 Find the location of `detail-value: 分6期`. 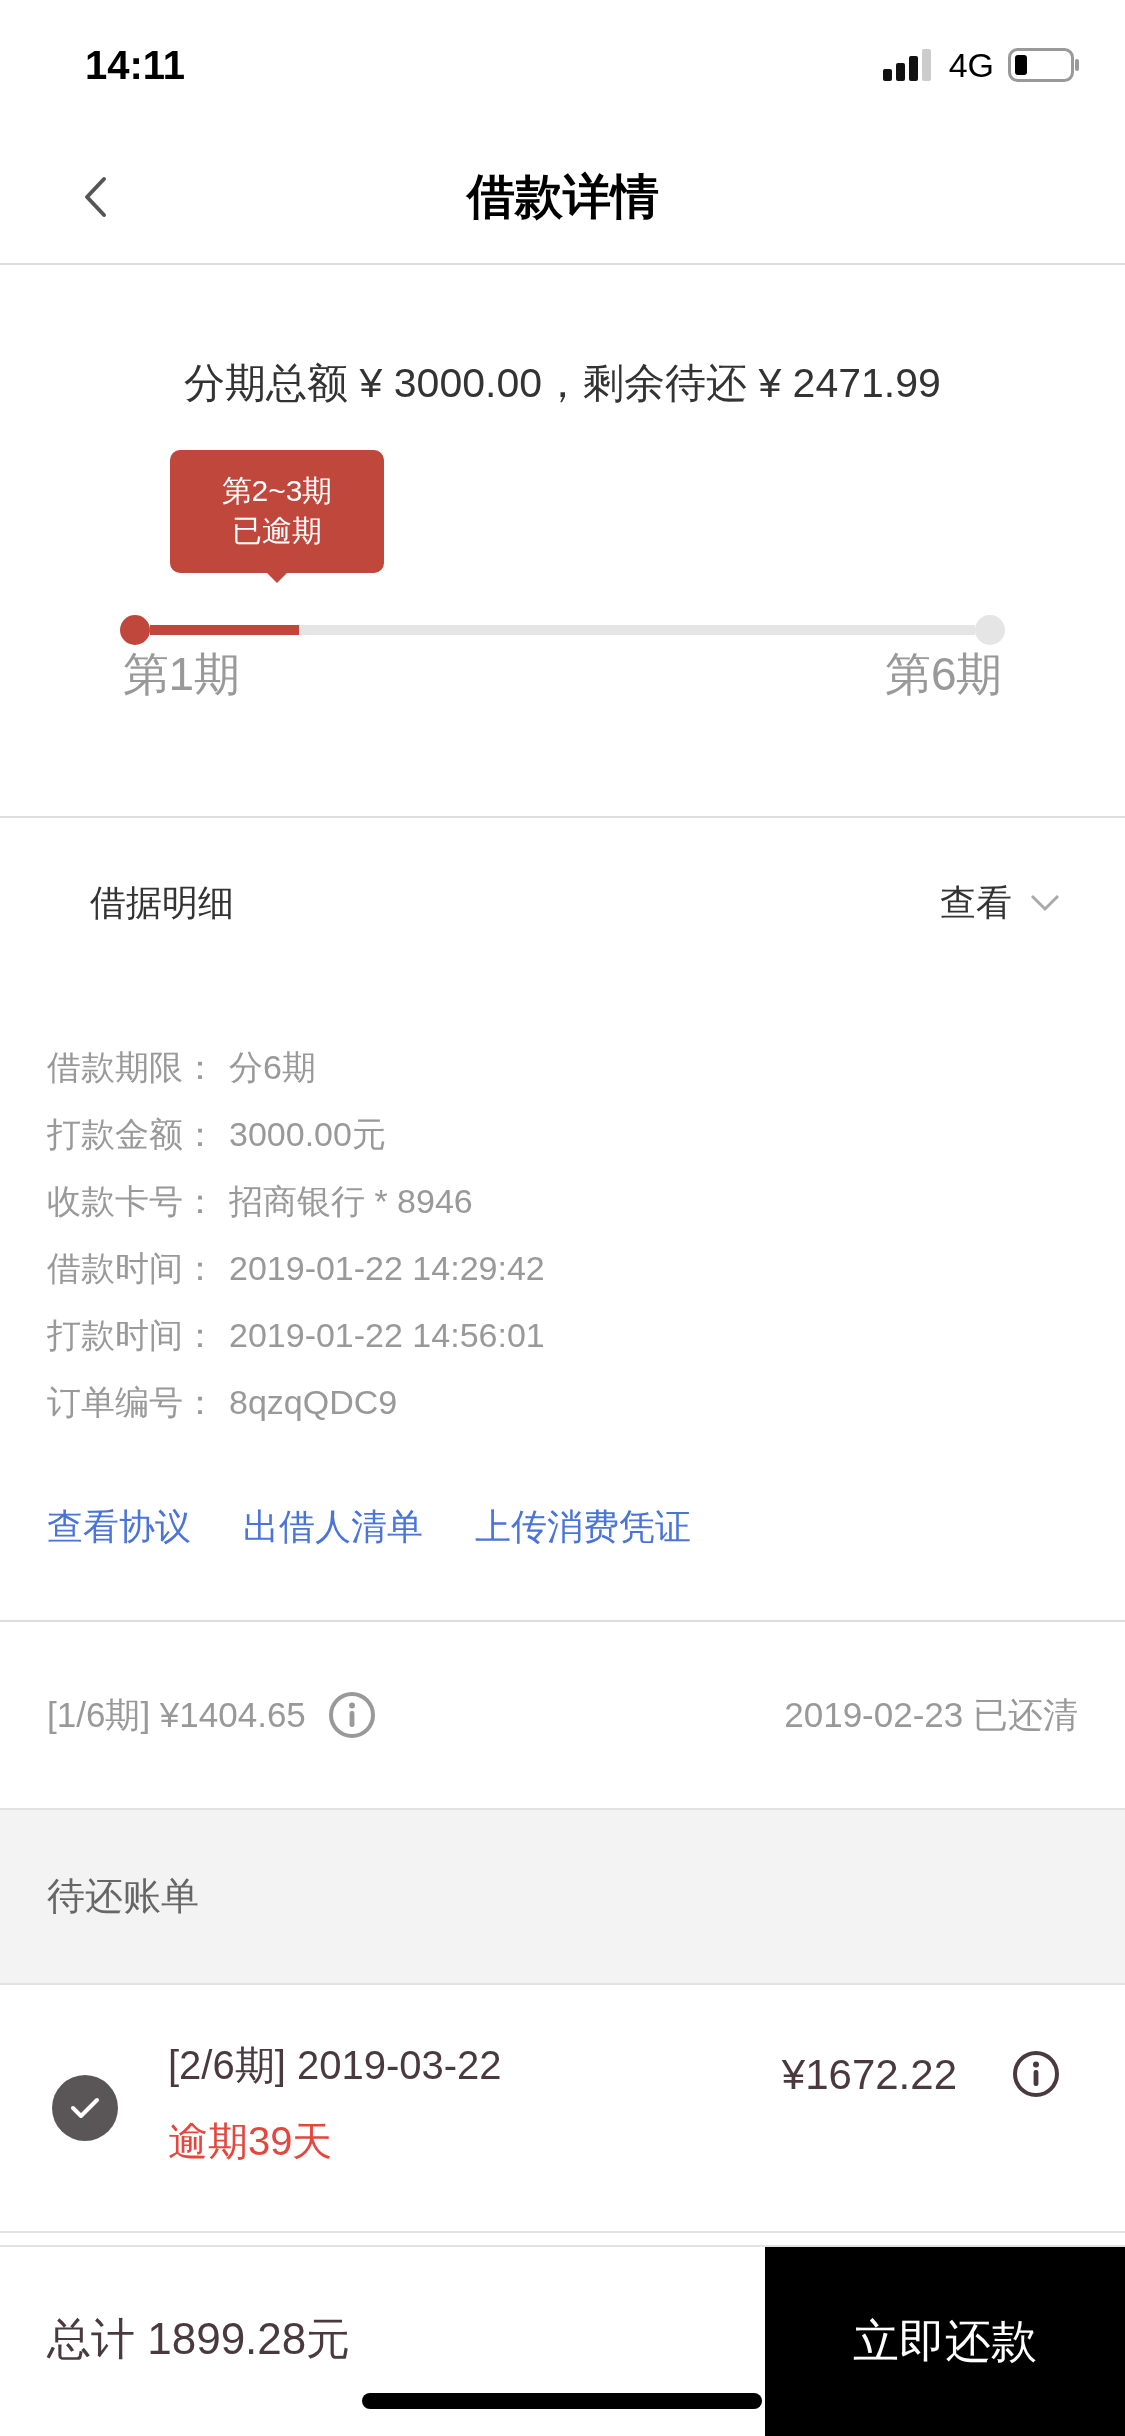

detail-value: 分6期 is located at coordinates (272, 1067).